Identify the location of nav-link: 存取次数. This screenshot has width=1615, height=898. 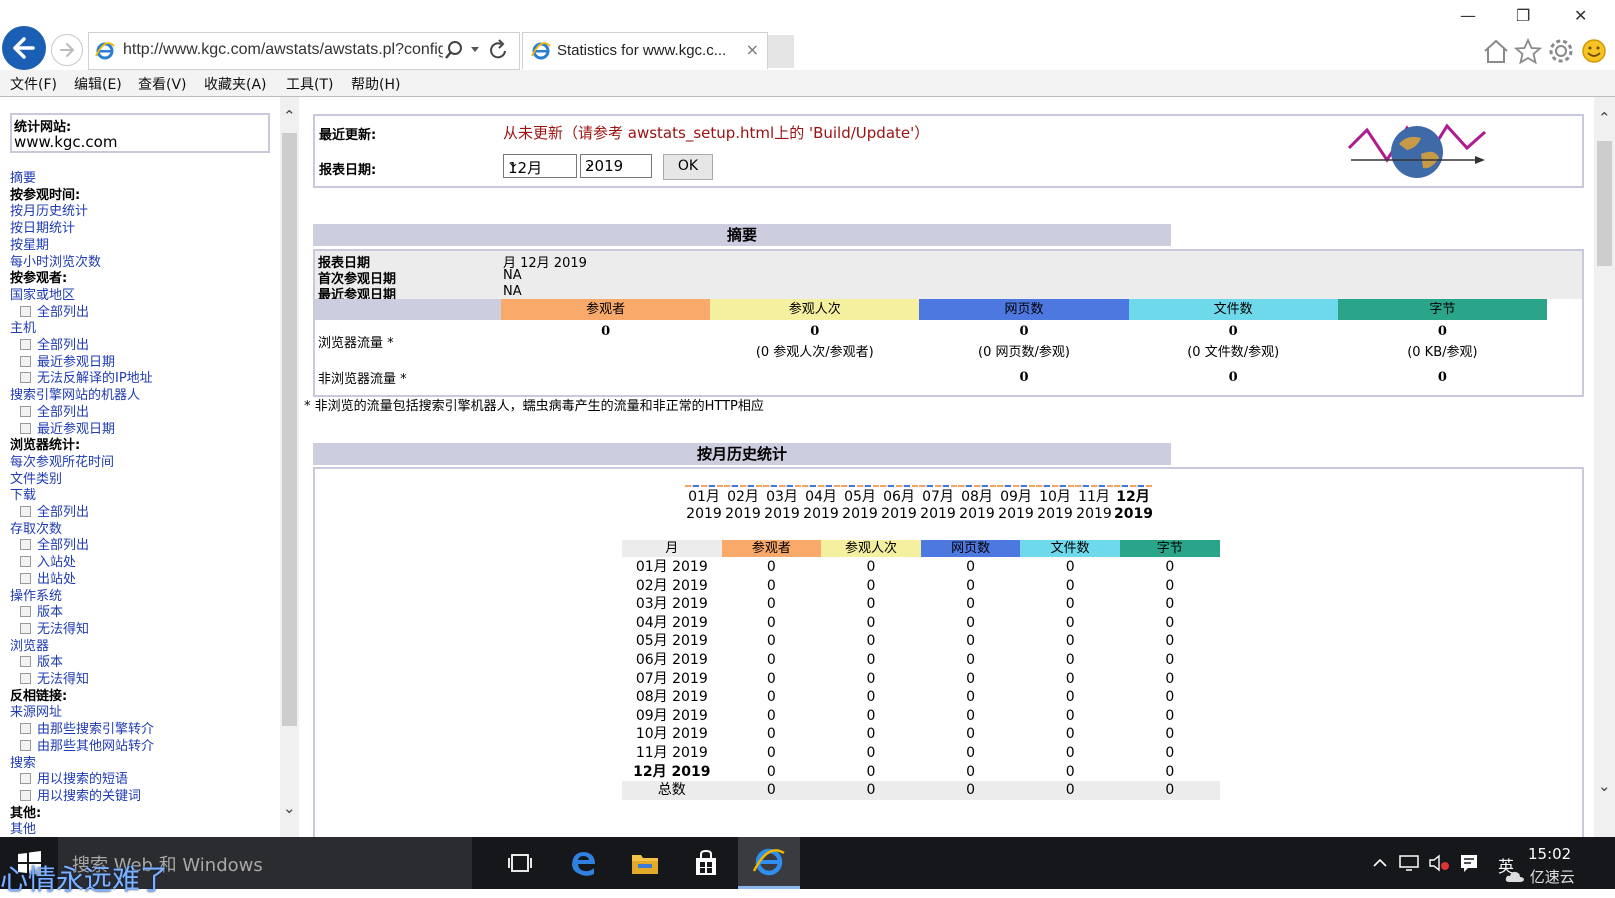
(36, 527).